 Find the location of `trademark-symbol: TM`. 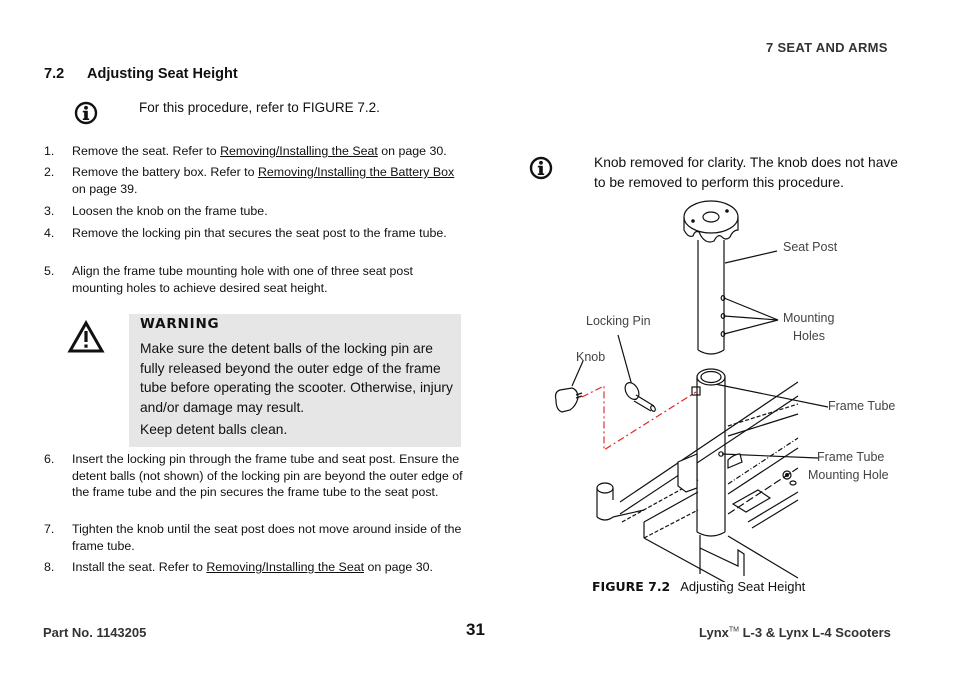

trademark-symbol: TM is located at coordinates (733, 630).